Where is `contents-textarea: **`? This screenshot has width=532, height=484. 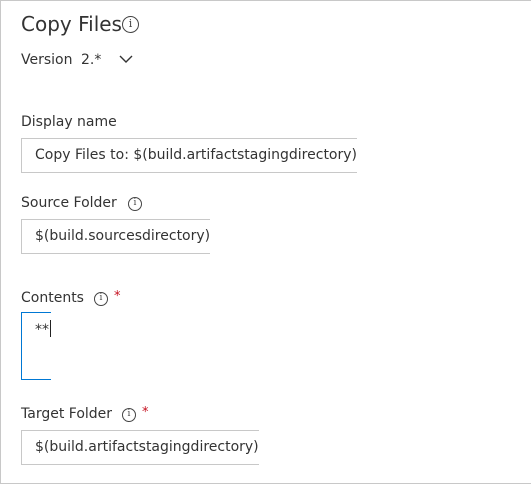 contents-textarea: ** is located at coordinates (36, 346).